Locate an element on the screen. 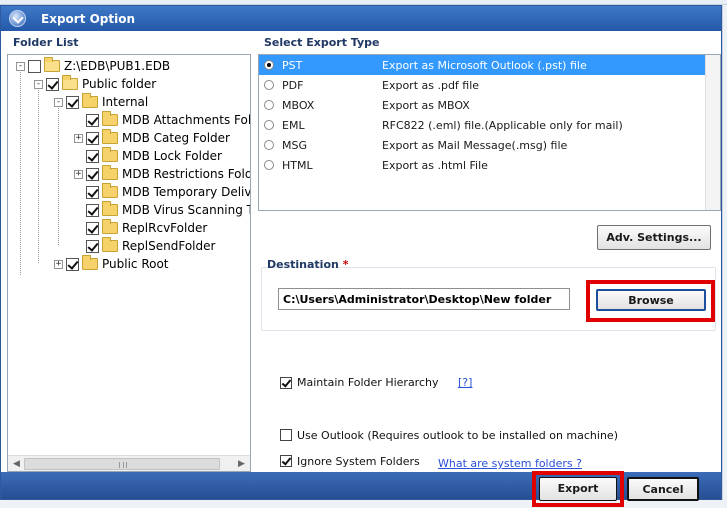  dialog-title: Export Option is located at coordinates (88, 19).